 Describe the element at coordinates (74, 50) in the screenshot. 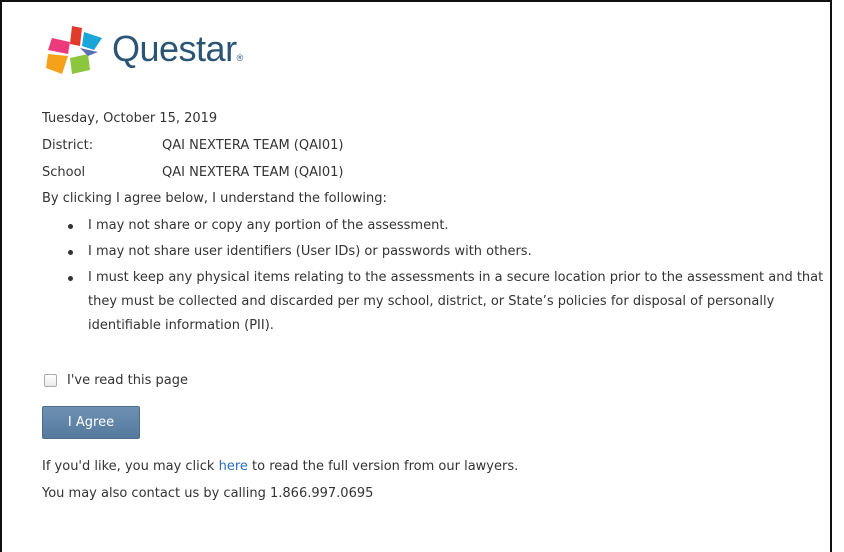

I see `questar-logo-mark-icon` at that location.